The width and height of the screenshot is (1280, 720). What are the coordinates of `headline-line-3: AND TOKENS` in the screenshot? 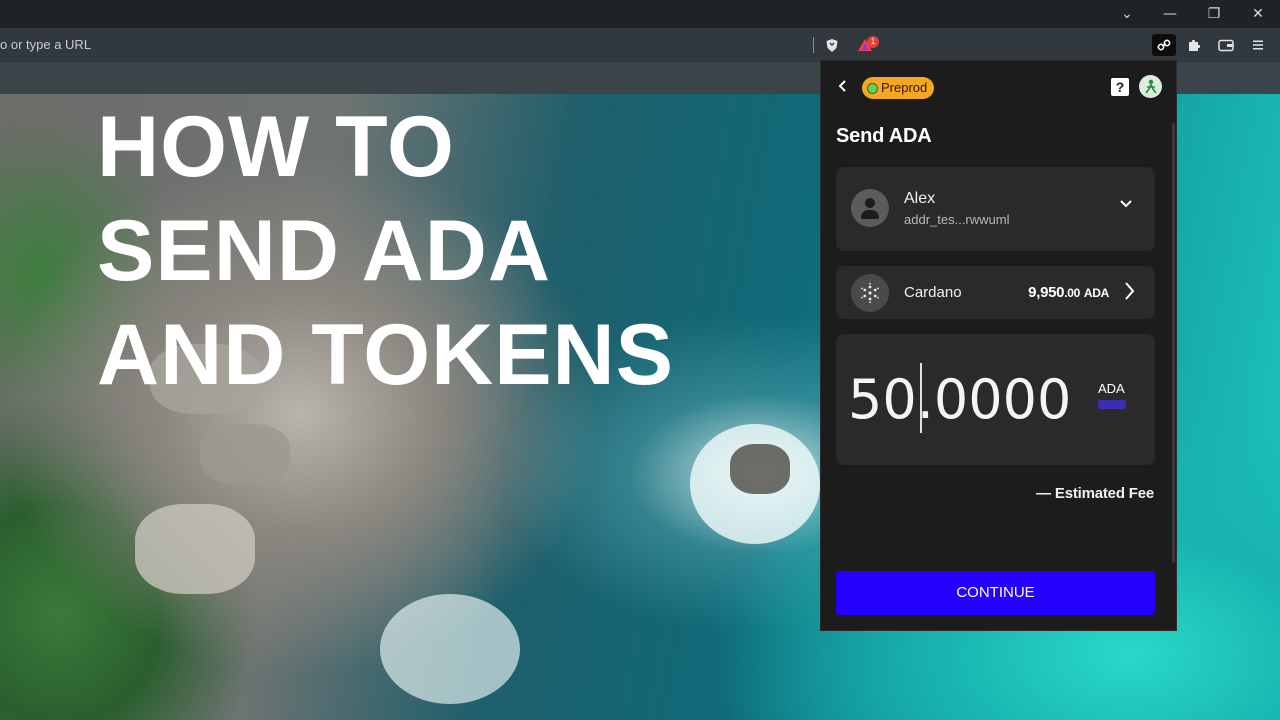 It's located at (386, 355).